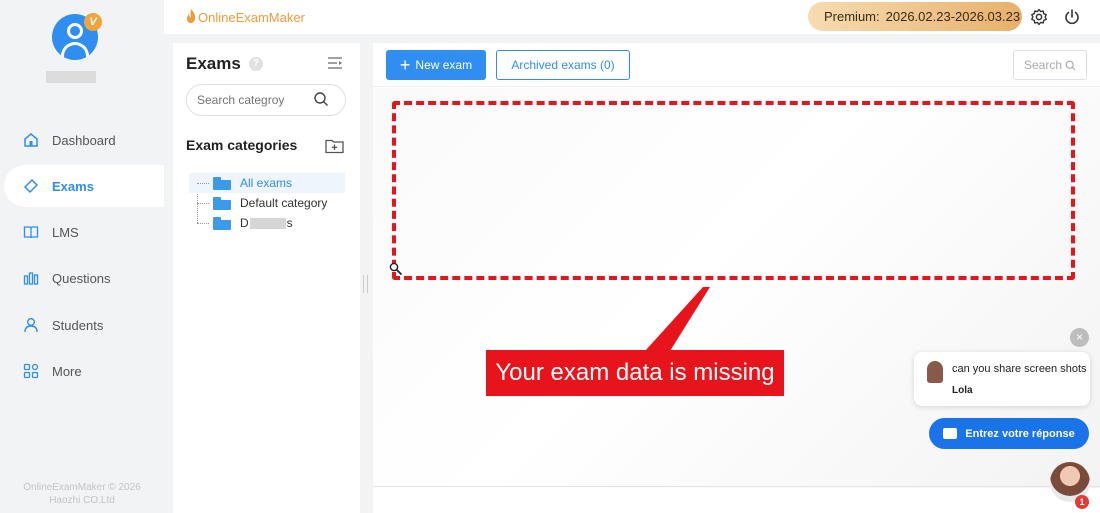 Image resolution: width=1100 pixels, height=513 pixels. Describe the element at coordinates (1002, 379) in the screenshot. I see `chat-message-bubble: can you share screen shots Lola` at that location.